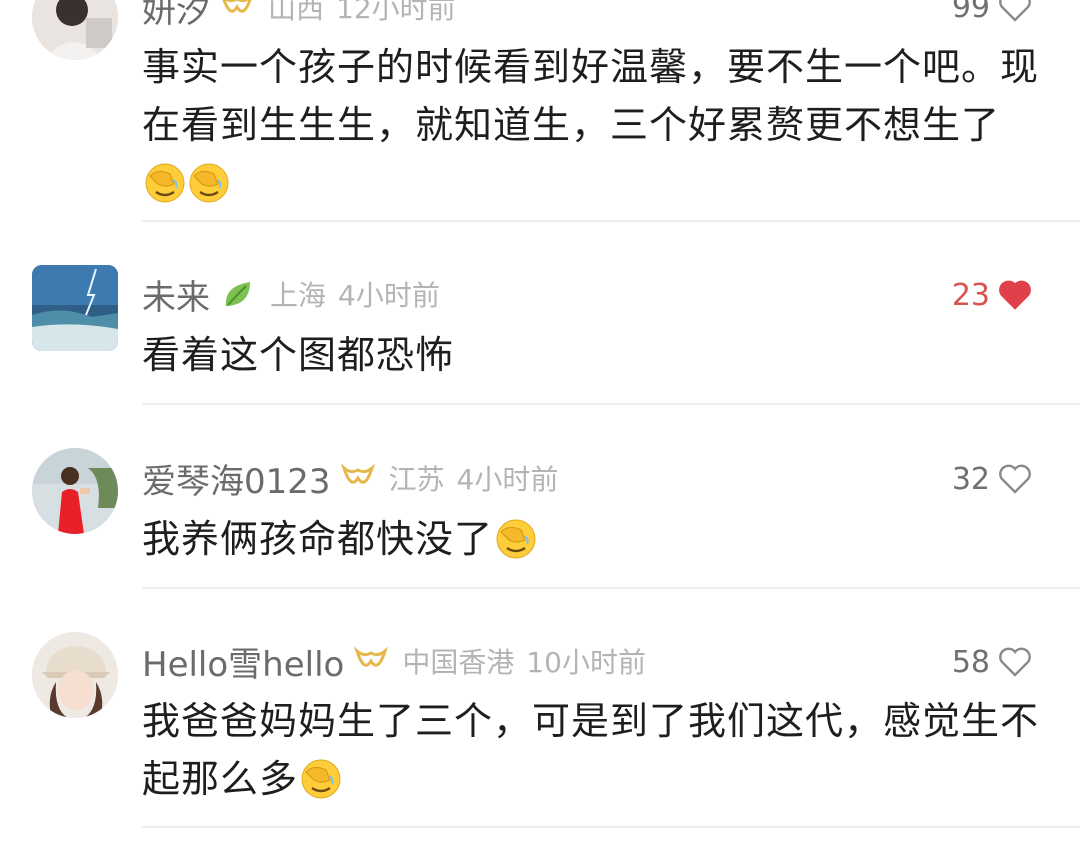  What do you see at coordinates (394, 661) in the screenshot?
I see `comment-meta: Hello雪hello 中国香港 10小时前` at bounding box center [394, 661].